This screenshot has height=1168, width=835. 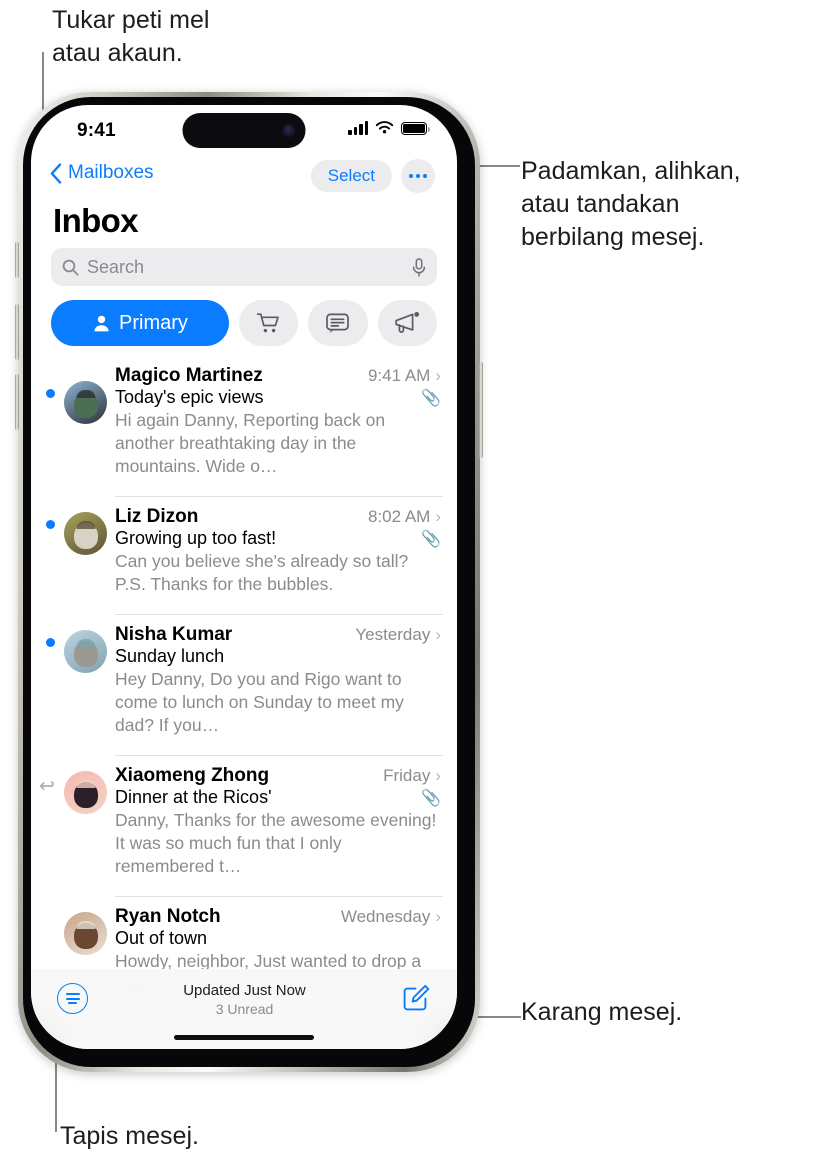 I want to click on message-meta: 9:41 AM ›, so click(x=404, y=376).